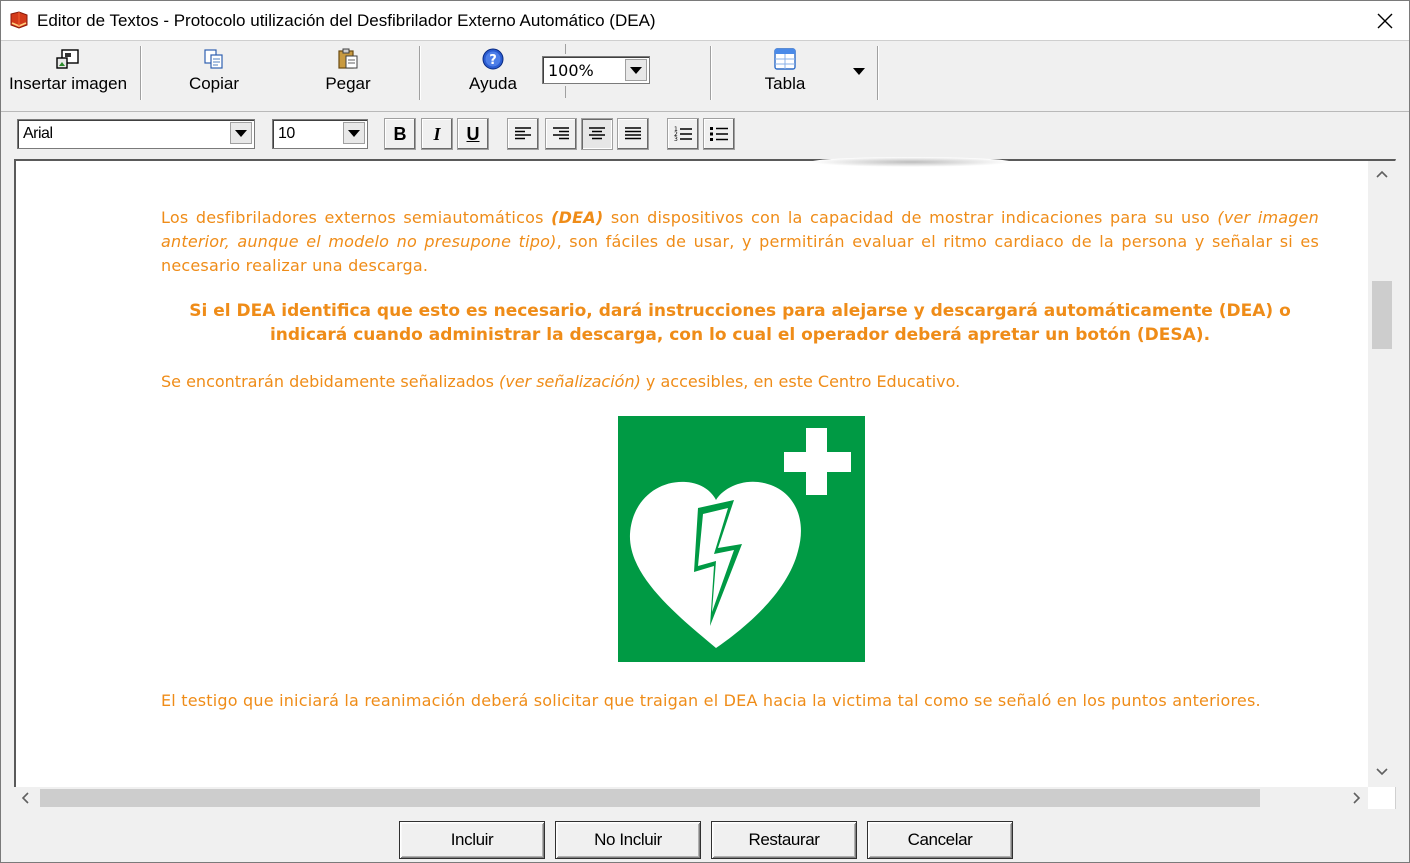 The width and height of the screenshot is (1410, 863). I want to click on paste-button: Pegar, so click(348, 74).